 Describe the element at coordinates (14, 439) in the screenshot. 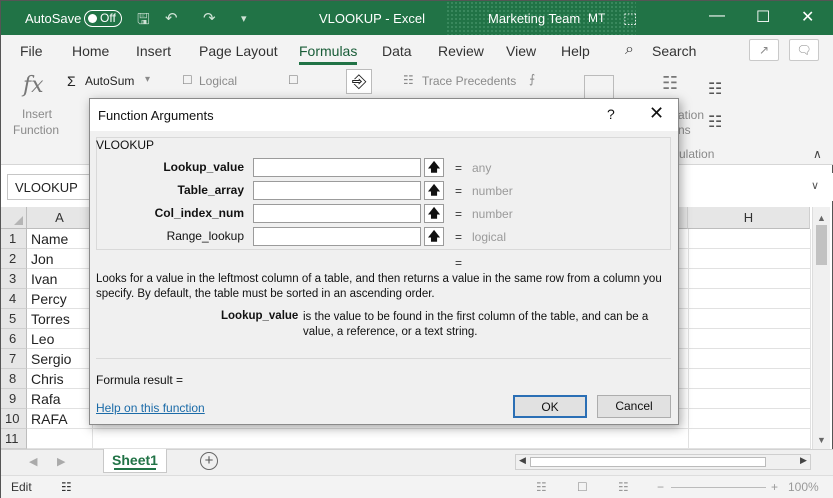

I see `row-header: 11` at that location.